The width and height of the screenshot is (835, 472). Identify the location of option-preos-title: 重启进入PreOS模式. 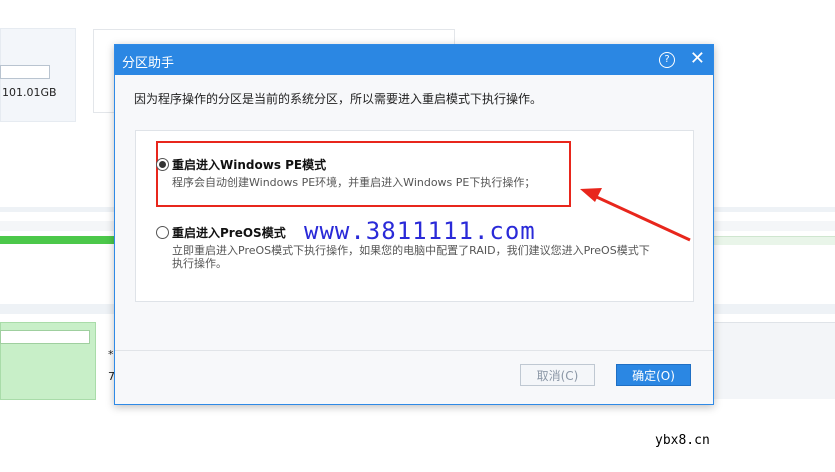
(229, 233).